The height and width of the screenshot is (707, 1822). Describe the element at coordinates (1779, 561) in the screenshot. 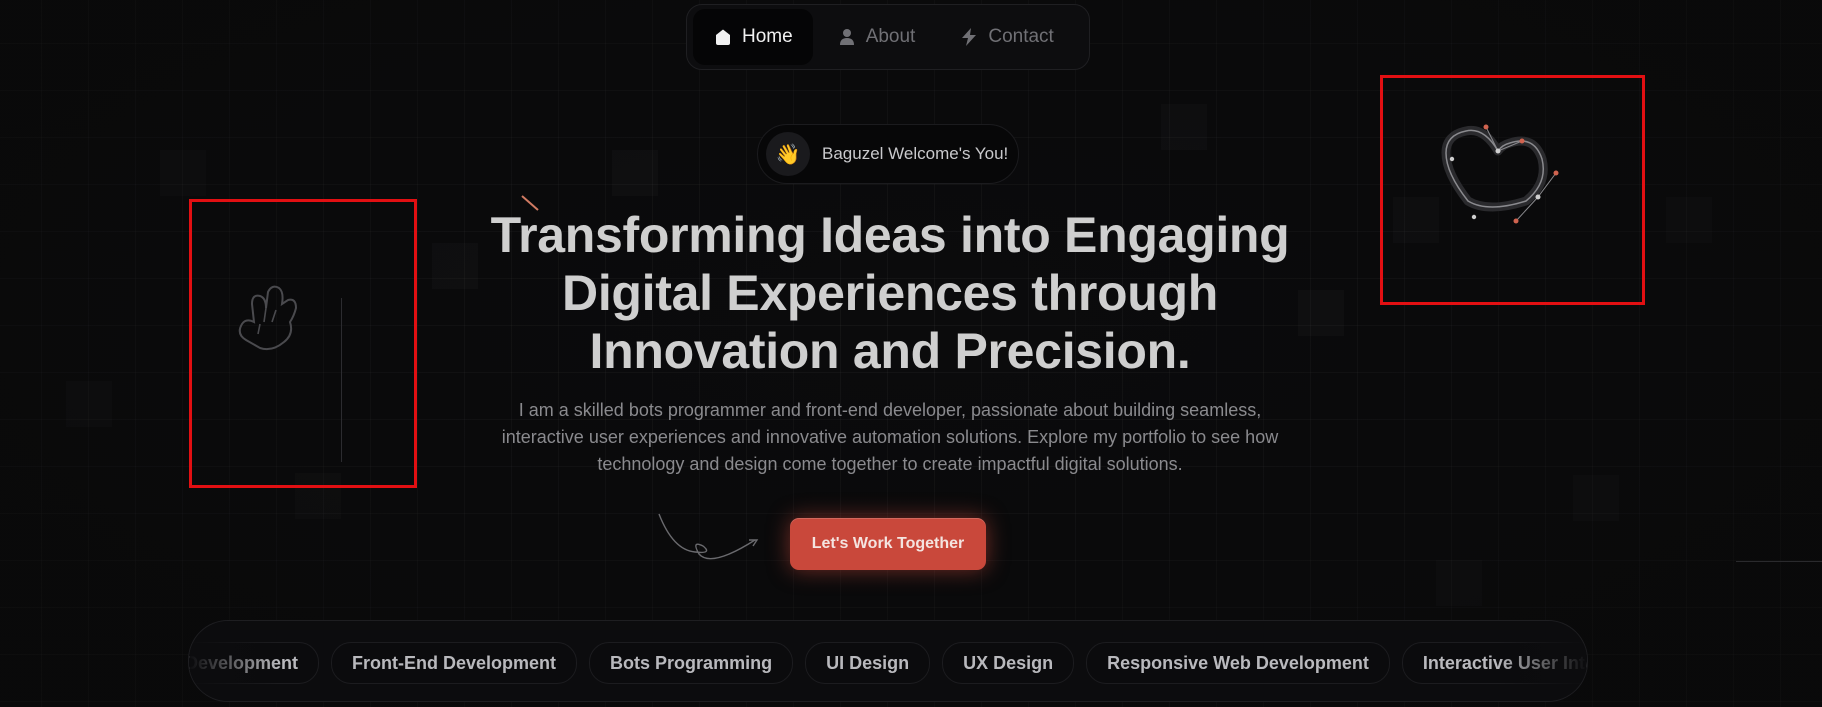

I see `divider-line` at that location.